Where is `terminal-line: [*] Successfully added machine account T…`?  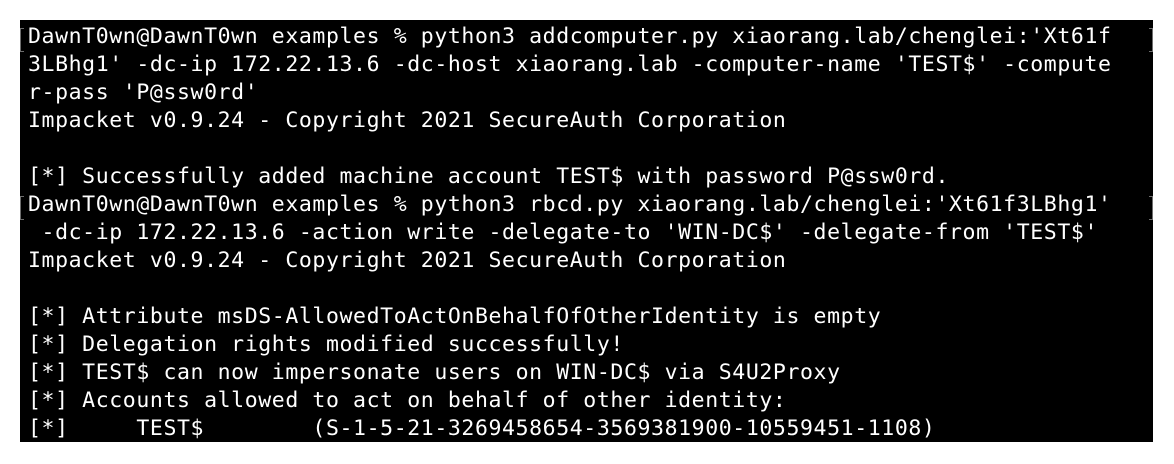
terminal-line: [*] Successfully added machine account T… is located at coordinates (488, 176).